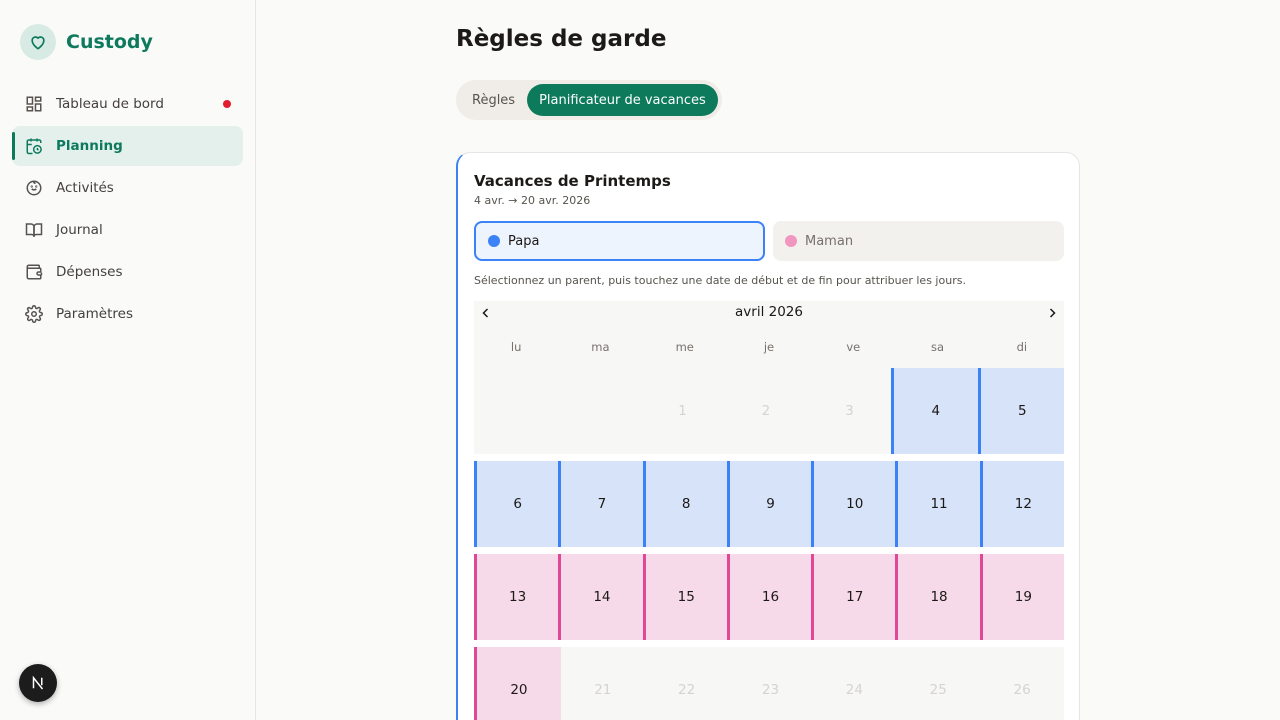 The height and width of the screenshot is (720, 1280). What do you see at coordinates (517, 683) in the screenshot?
I see `calendar-day: 20` at bounding box center [517, 683].